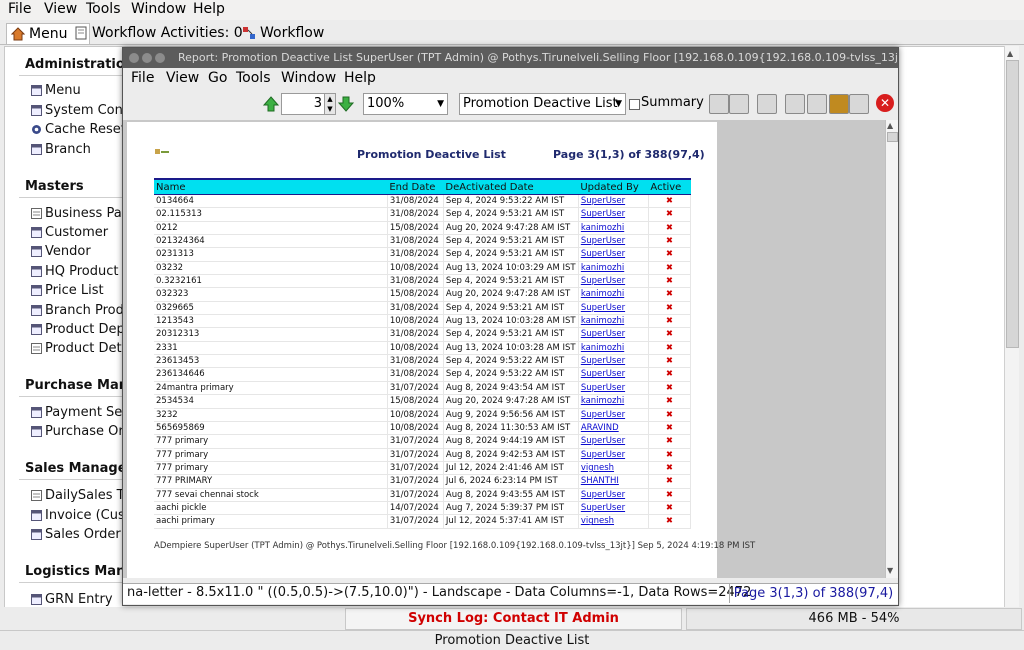 This screenshot has height=650, width=1024. Describe the element at coordinates (89, 412) in the screenshot. I see `menu-item-payment-selection: Payment Sele` at that location.